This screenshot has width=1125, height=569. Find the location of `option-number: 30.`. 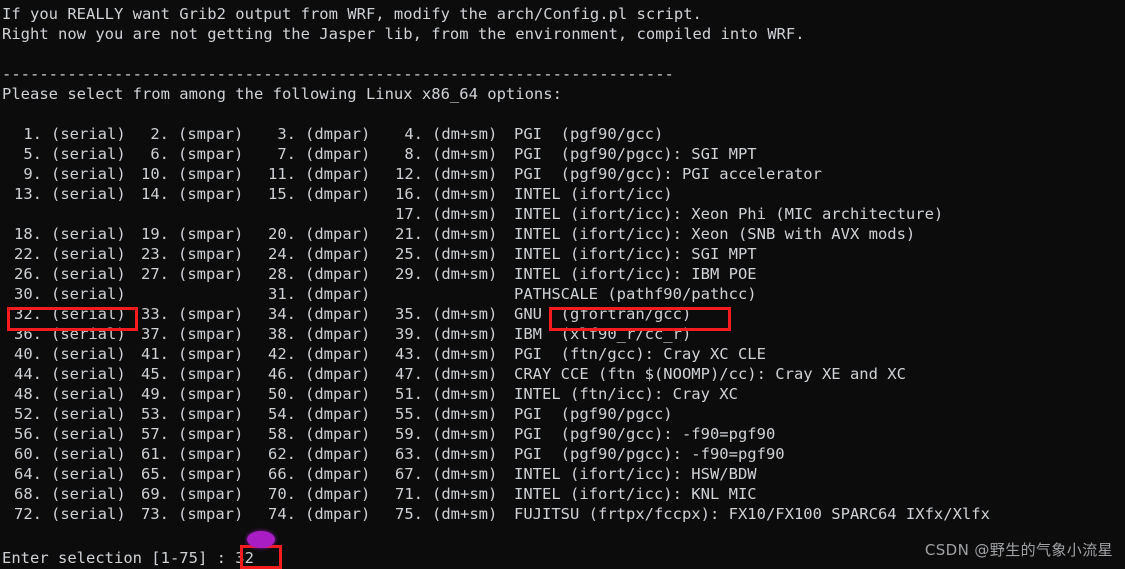

option-number: 30. is located at coordinates (22, 294).